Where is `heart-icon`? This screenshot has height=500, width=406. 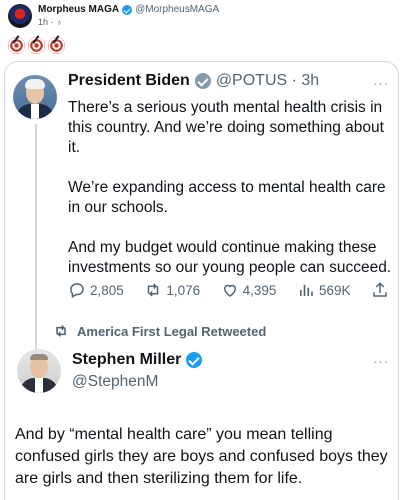
heart-icon is located at coordinates (229, 290).